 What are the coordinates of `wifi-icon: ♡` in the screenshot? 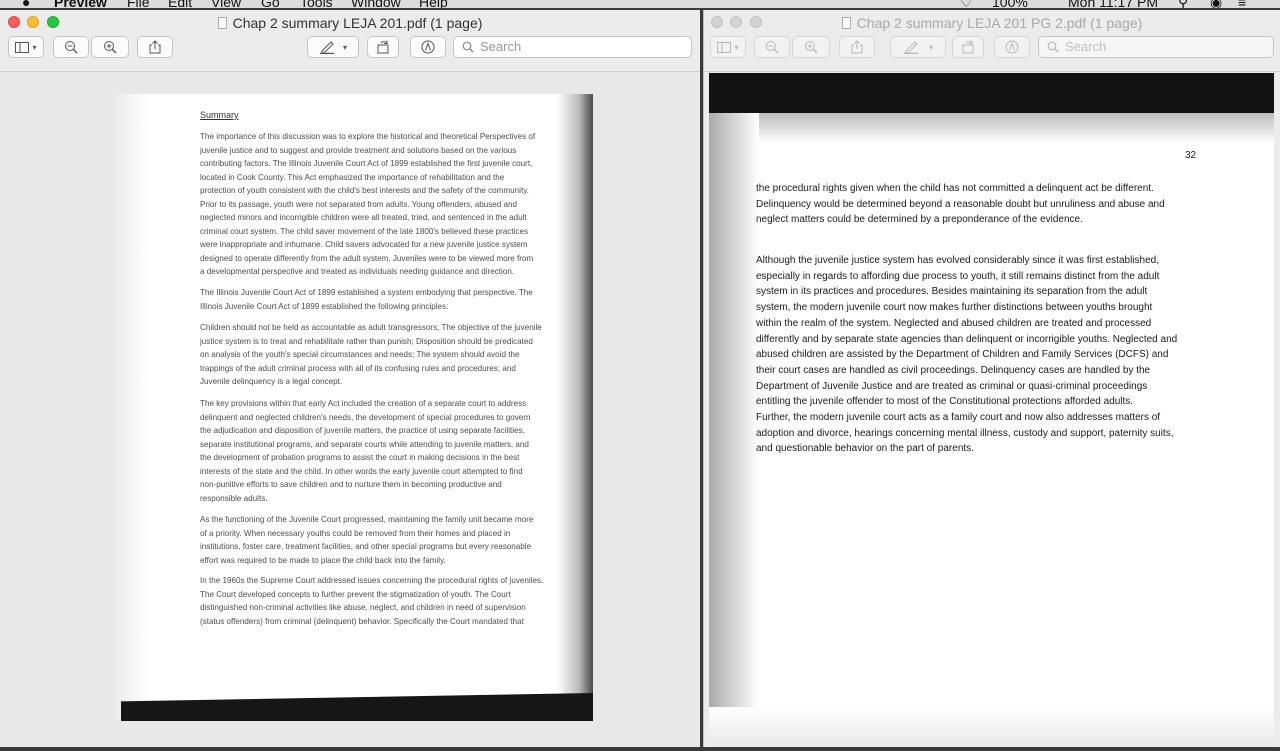 It's located at (966, 4).